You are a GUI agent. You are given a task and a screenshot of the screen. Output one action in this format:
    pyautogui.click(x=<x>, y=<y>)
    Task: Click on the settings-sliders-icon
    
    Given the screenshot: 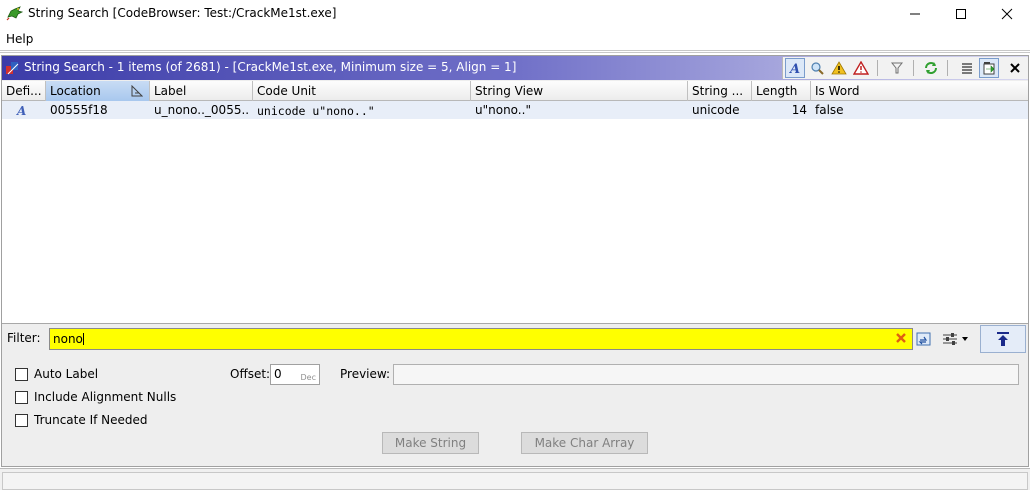 What is the action you would take?
    pyautogui.click(x=950, y=339)
    